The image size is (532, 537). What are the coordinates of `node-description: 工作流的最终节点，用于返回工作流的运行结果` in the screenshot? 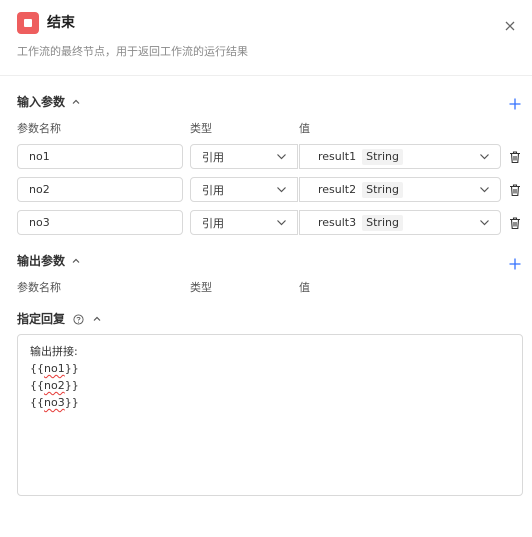 It's located at (132, 51).